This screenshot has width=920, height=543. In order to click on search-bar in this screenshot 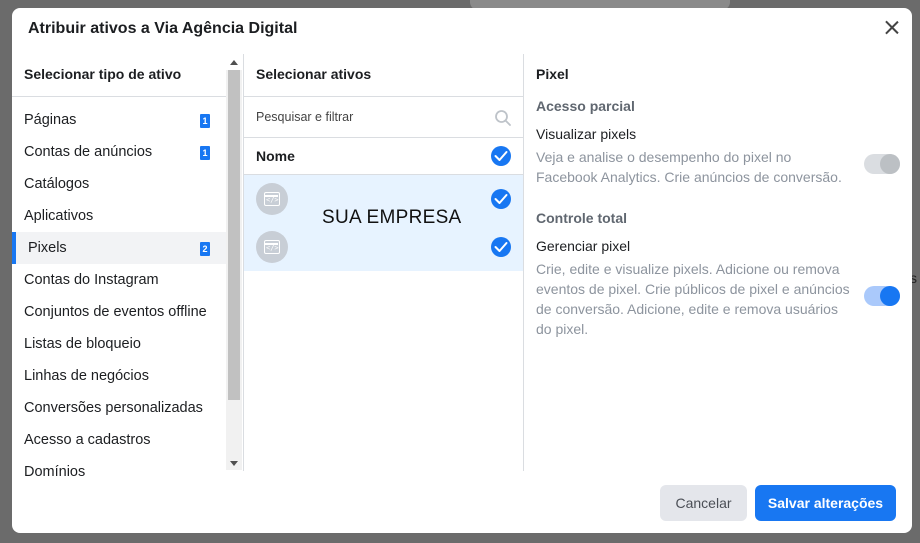, I will do `click(383, 117)`.